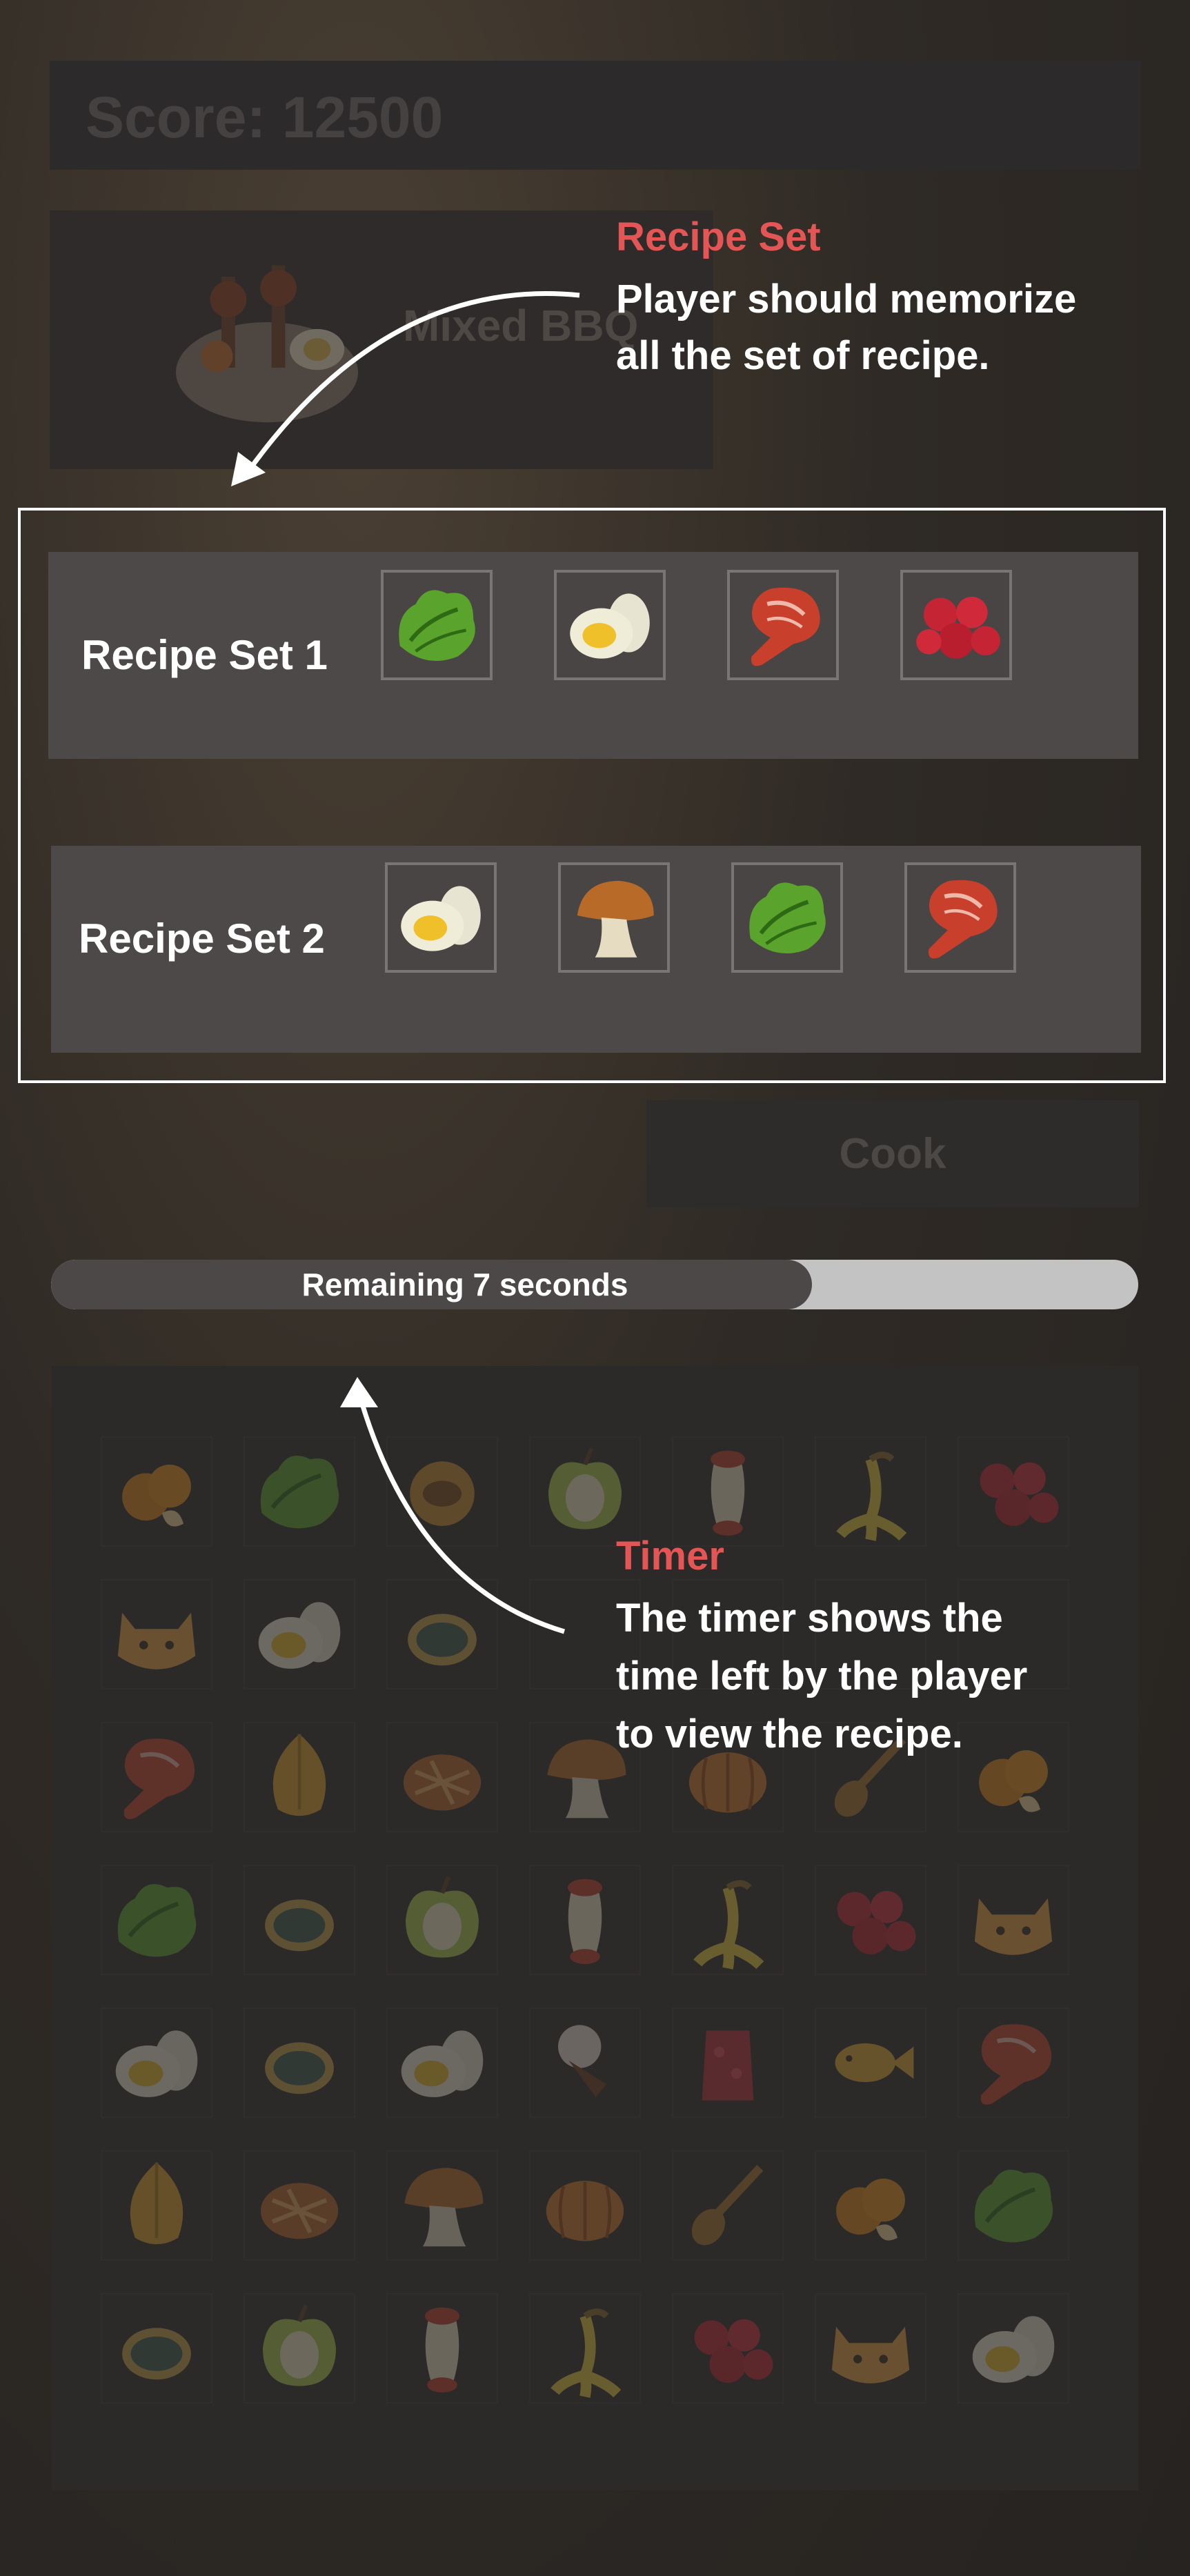  I want to click on bbq-bowl-icon, so click(267, 341).